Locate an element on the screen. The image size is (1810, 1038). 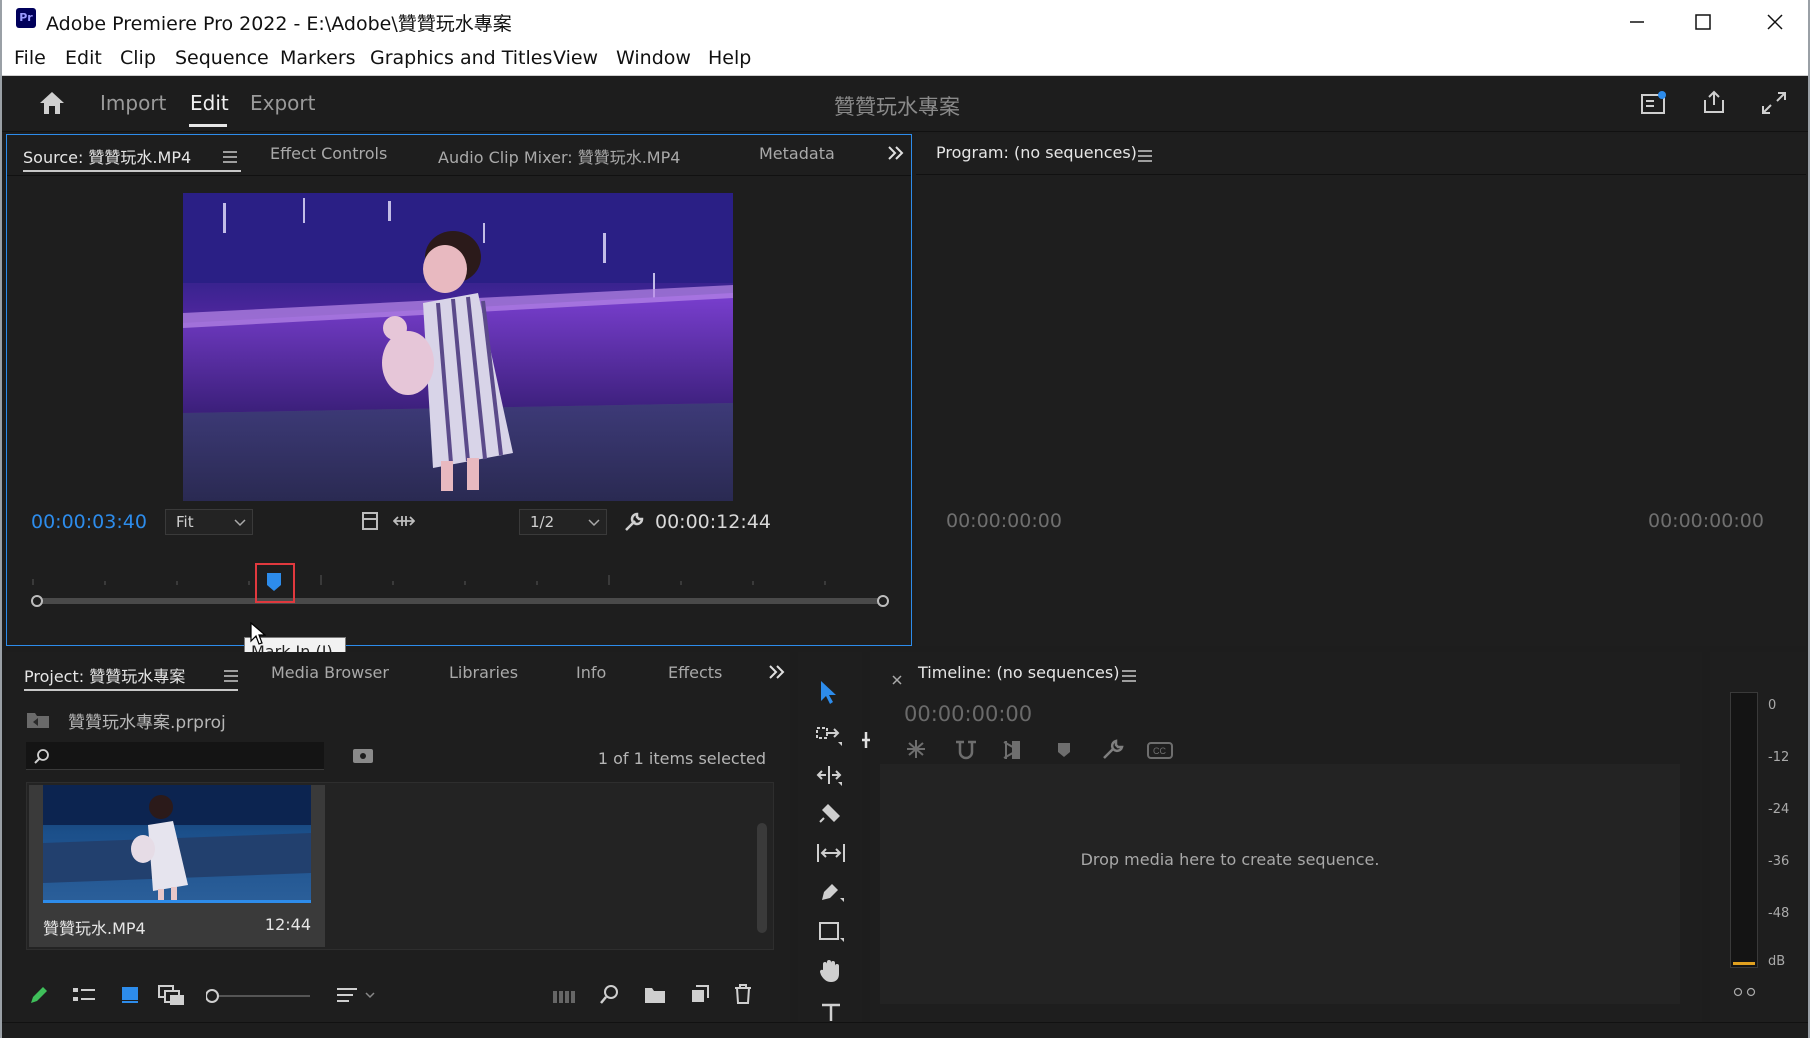
ripple-edit-icon is located at coordinates (829, 776).